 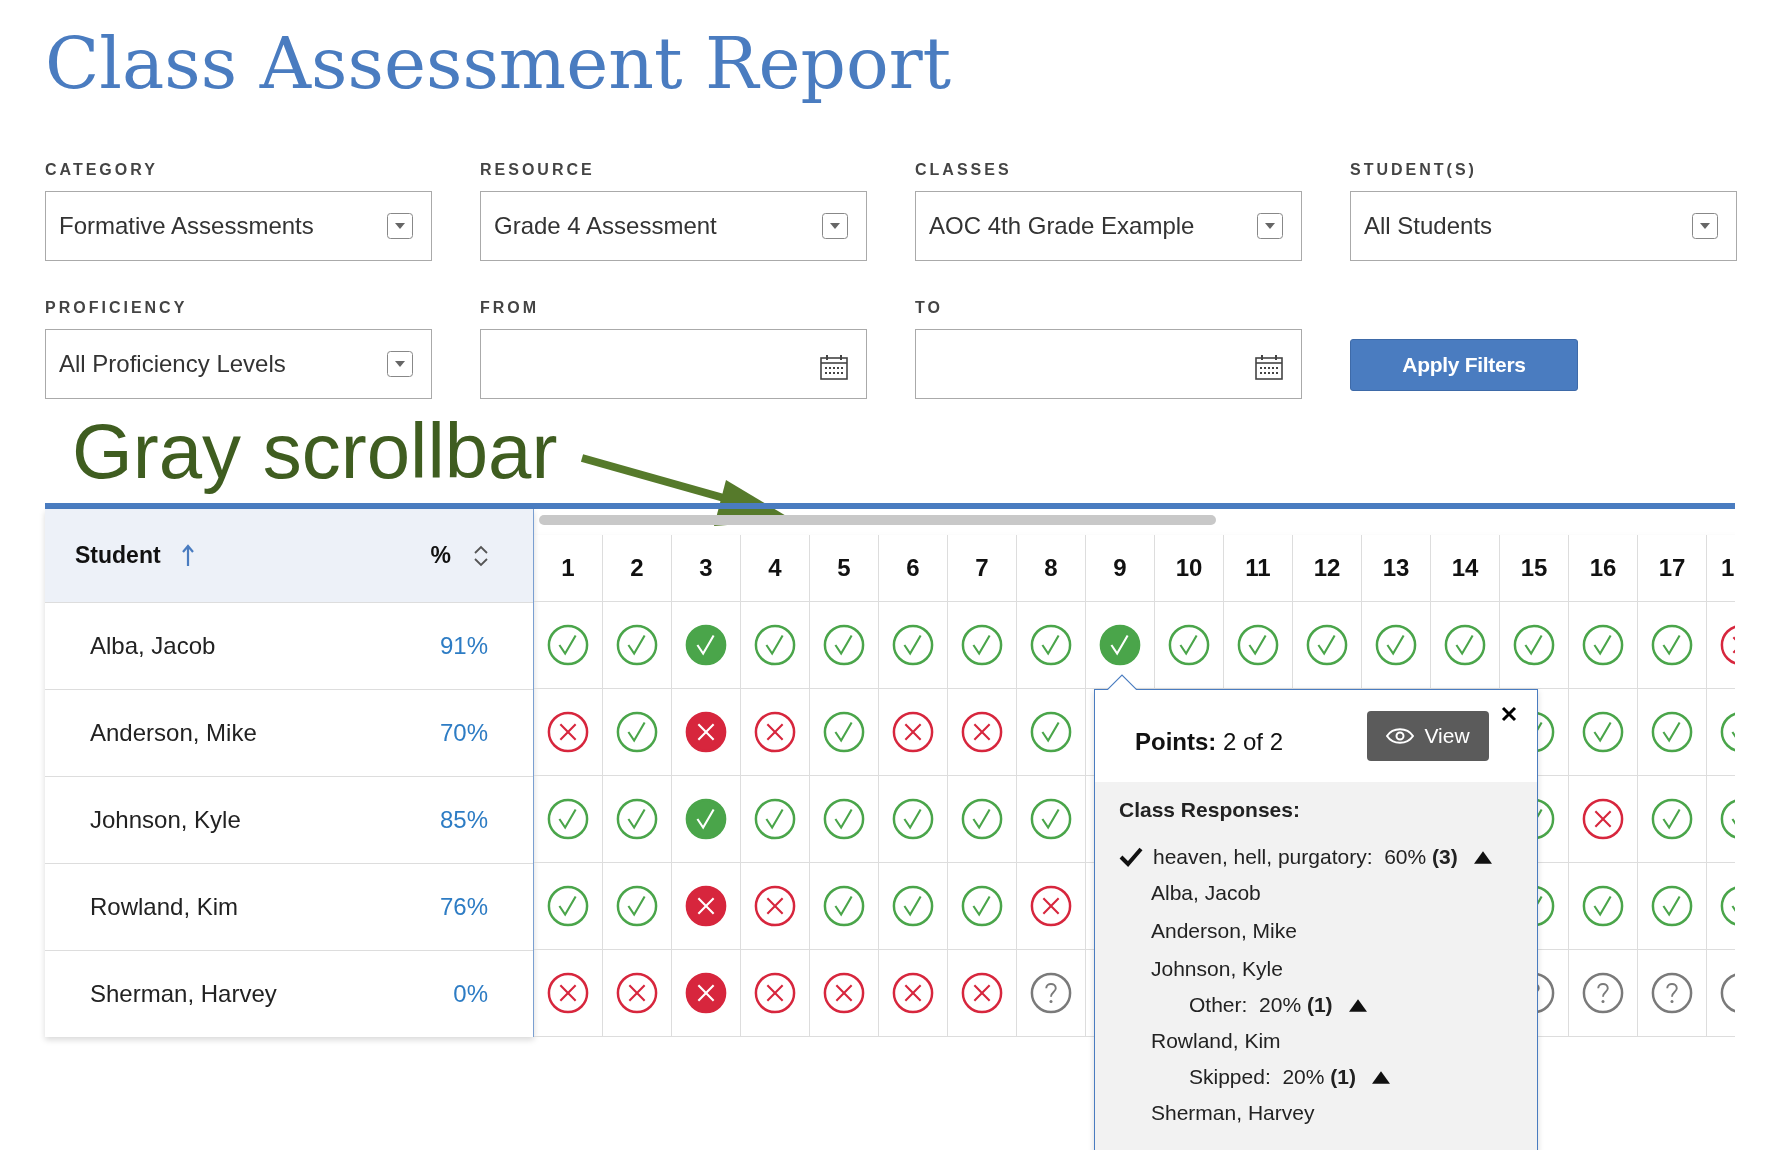 I want to click on dropdown-field: Grade 4 Assessment, so click(x=673, y=226).